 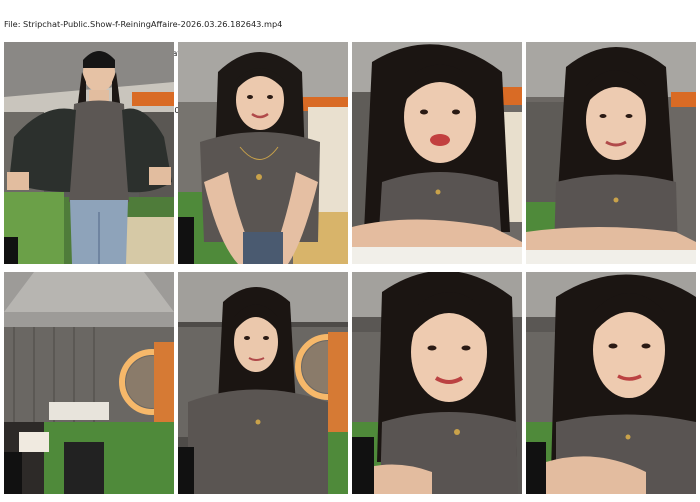 I want to click on thumbnail-6-scene, so click(x=263, y=383).